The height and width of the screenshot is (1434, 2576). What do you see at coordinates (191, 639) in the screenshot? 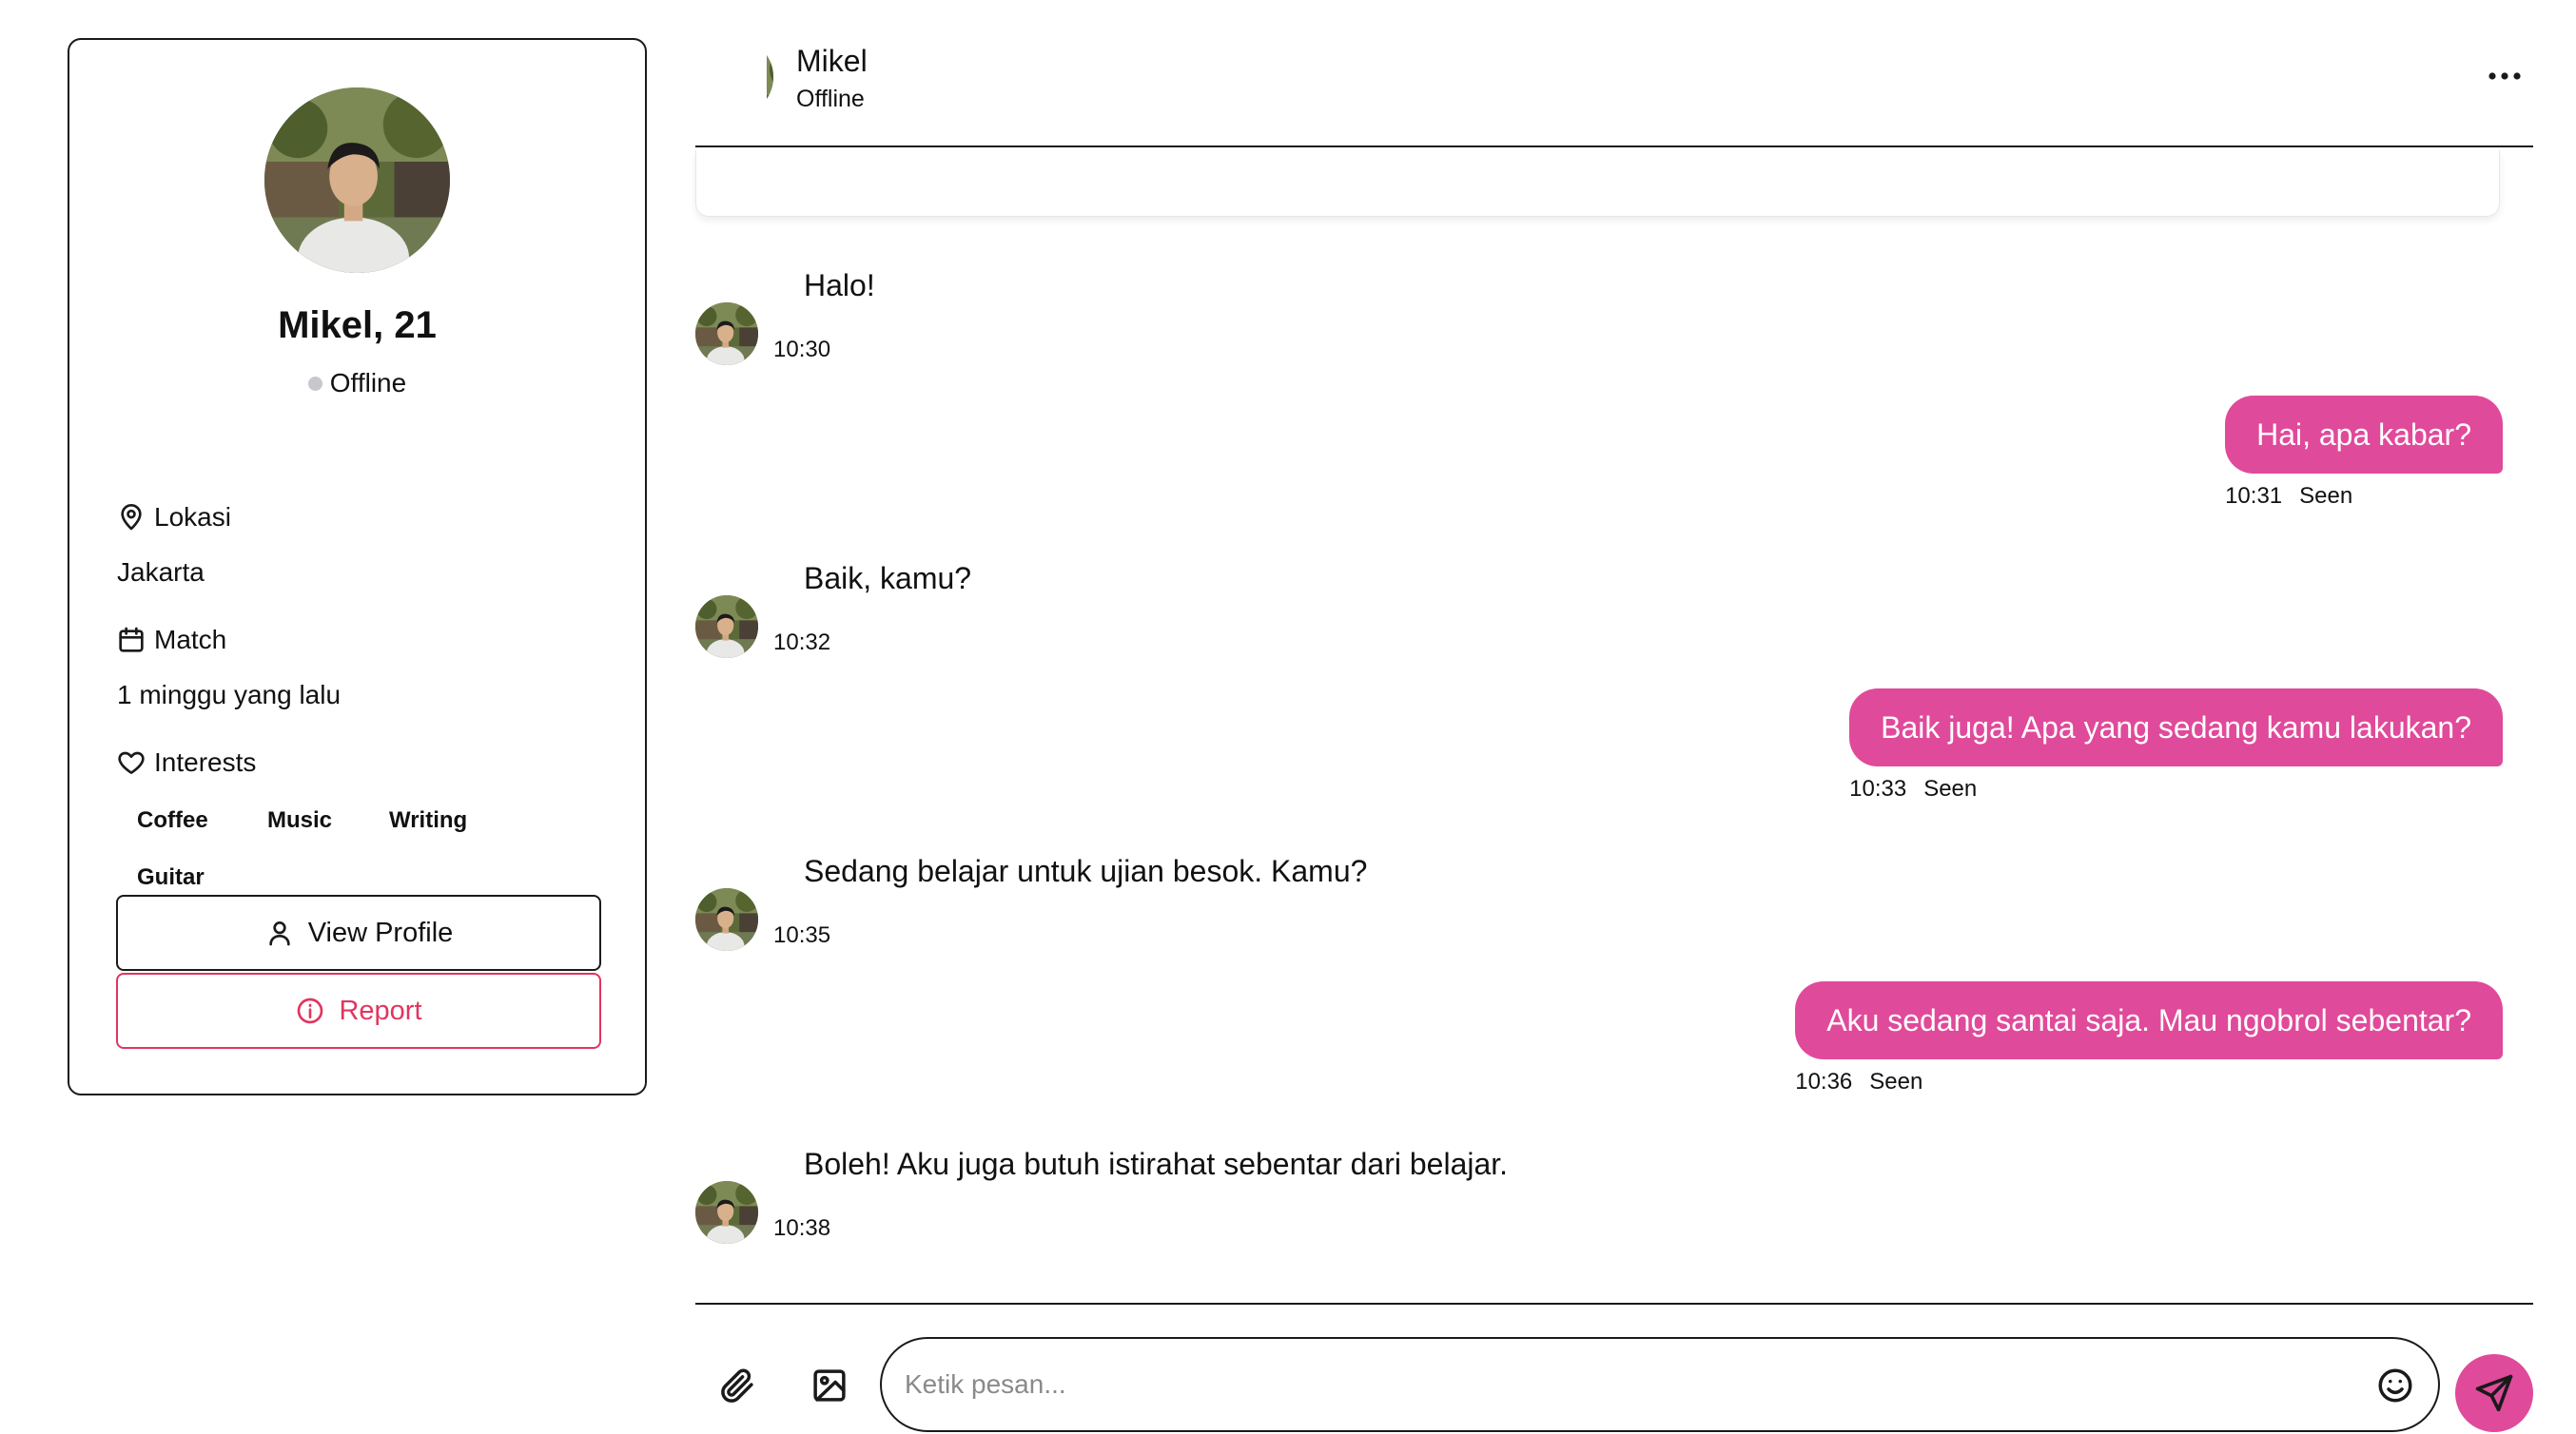
I see `match-label-text: Match` at bounding box center [191, 639].